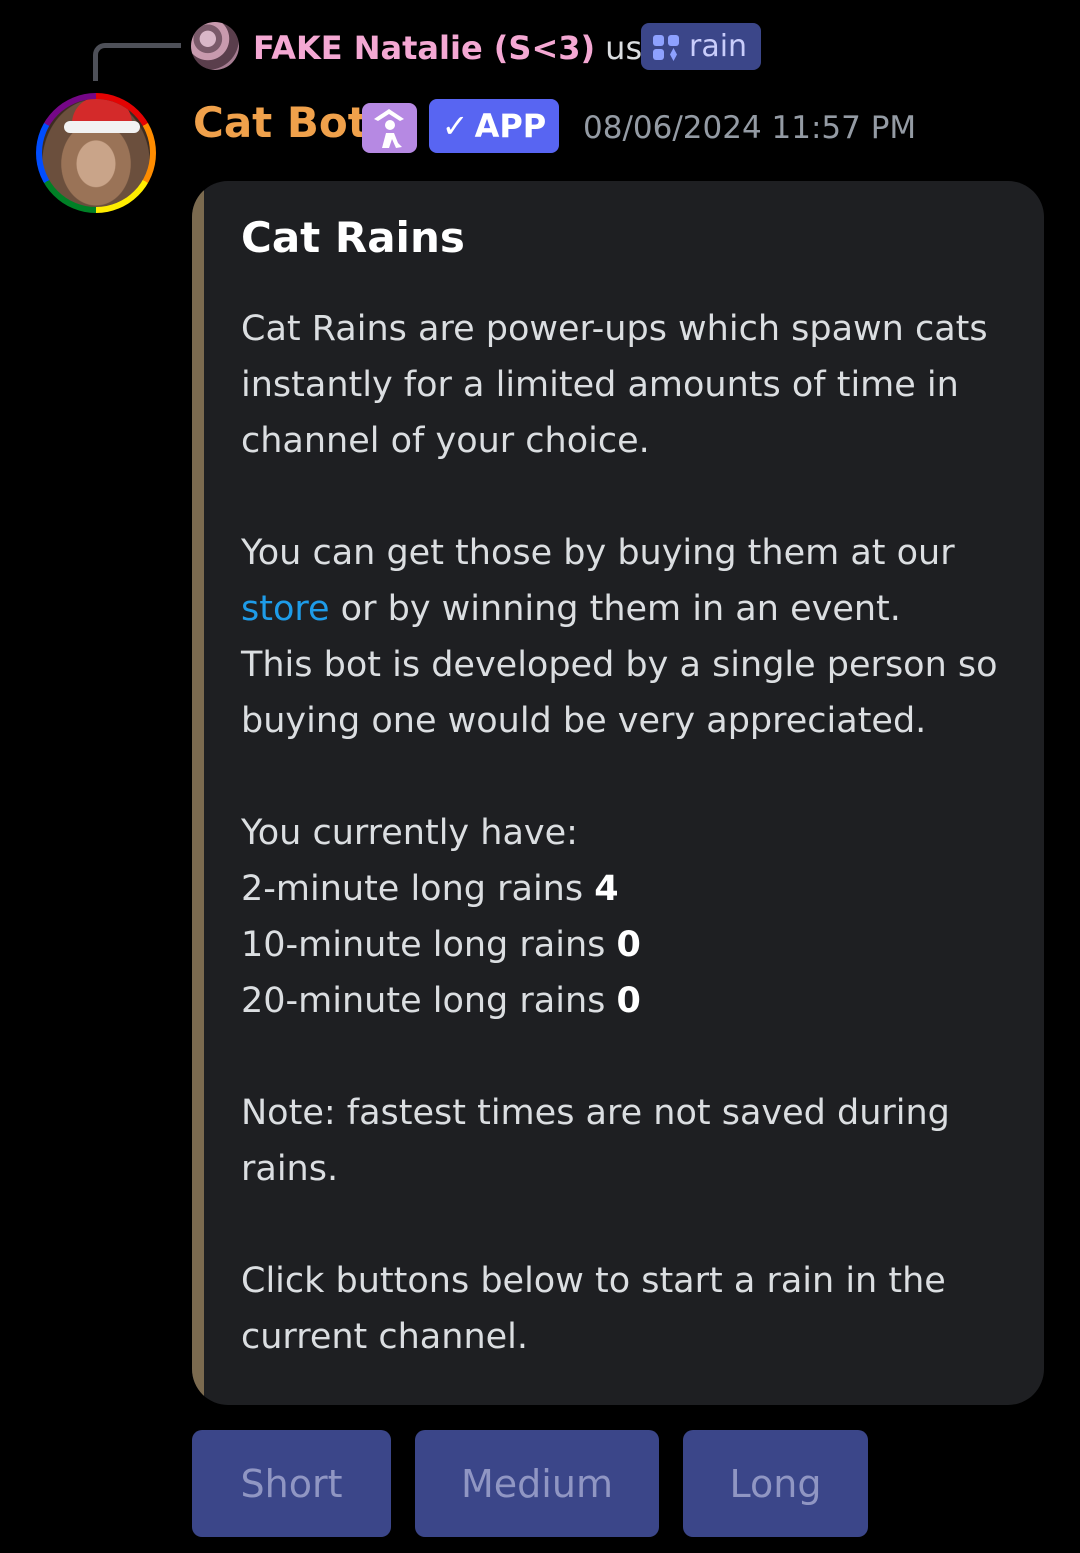 The width and height of the screenshot is (1080, 1553). I want to click on buy-prefix: You can get those by buying them at our, so click(598, 553).